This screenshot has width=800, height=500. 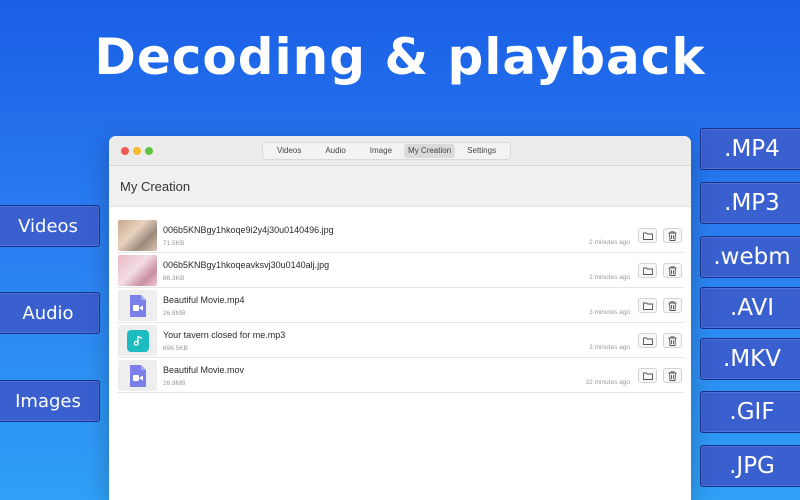 What do you see at coordinates (174, 383) in the screenshot?
I see `file-size: 26.9MB` at bounding box center [174, 383].